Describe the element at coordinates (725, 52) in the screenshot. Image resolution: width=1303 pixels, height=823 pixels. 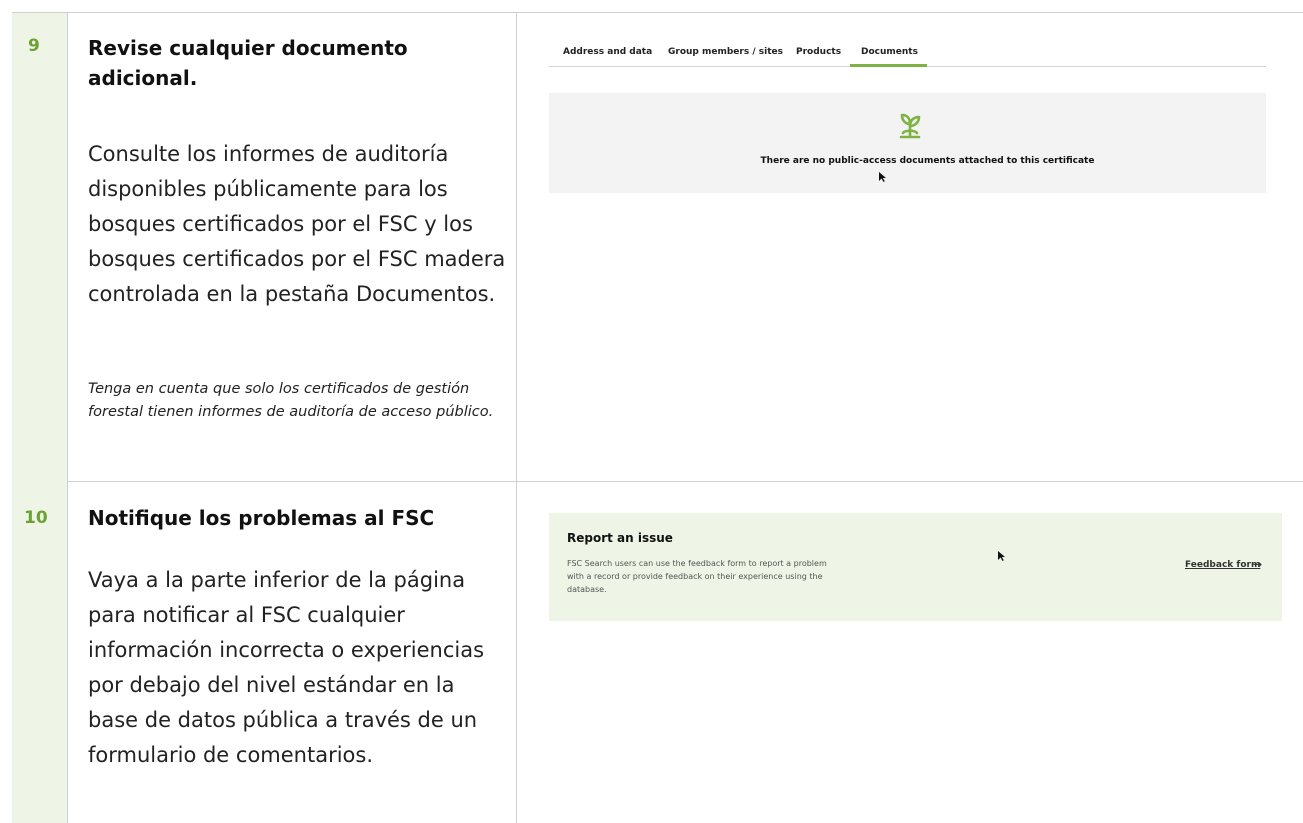
I see `tab-group-members-sites: Group members / sites` at that location.